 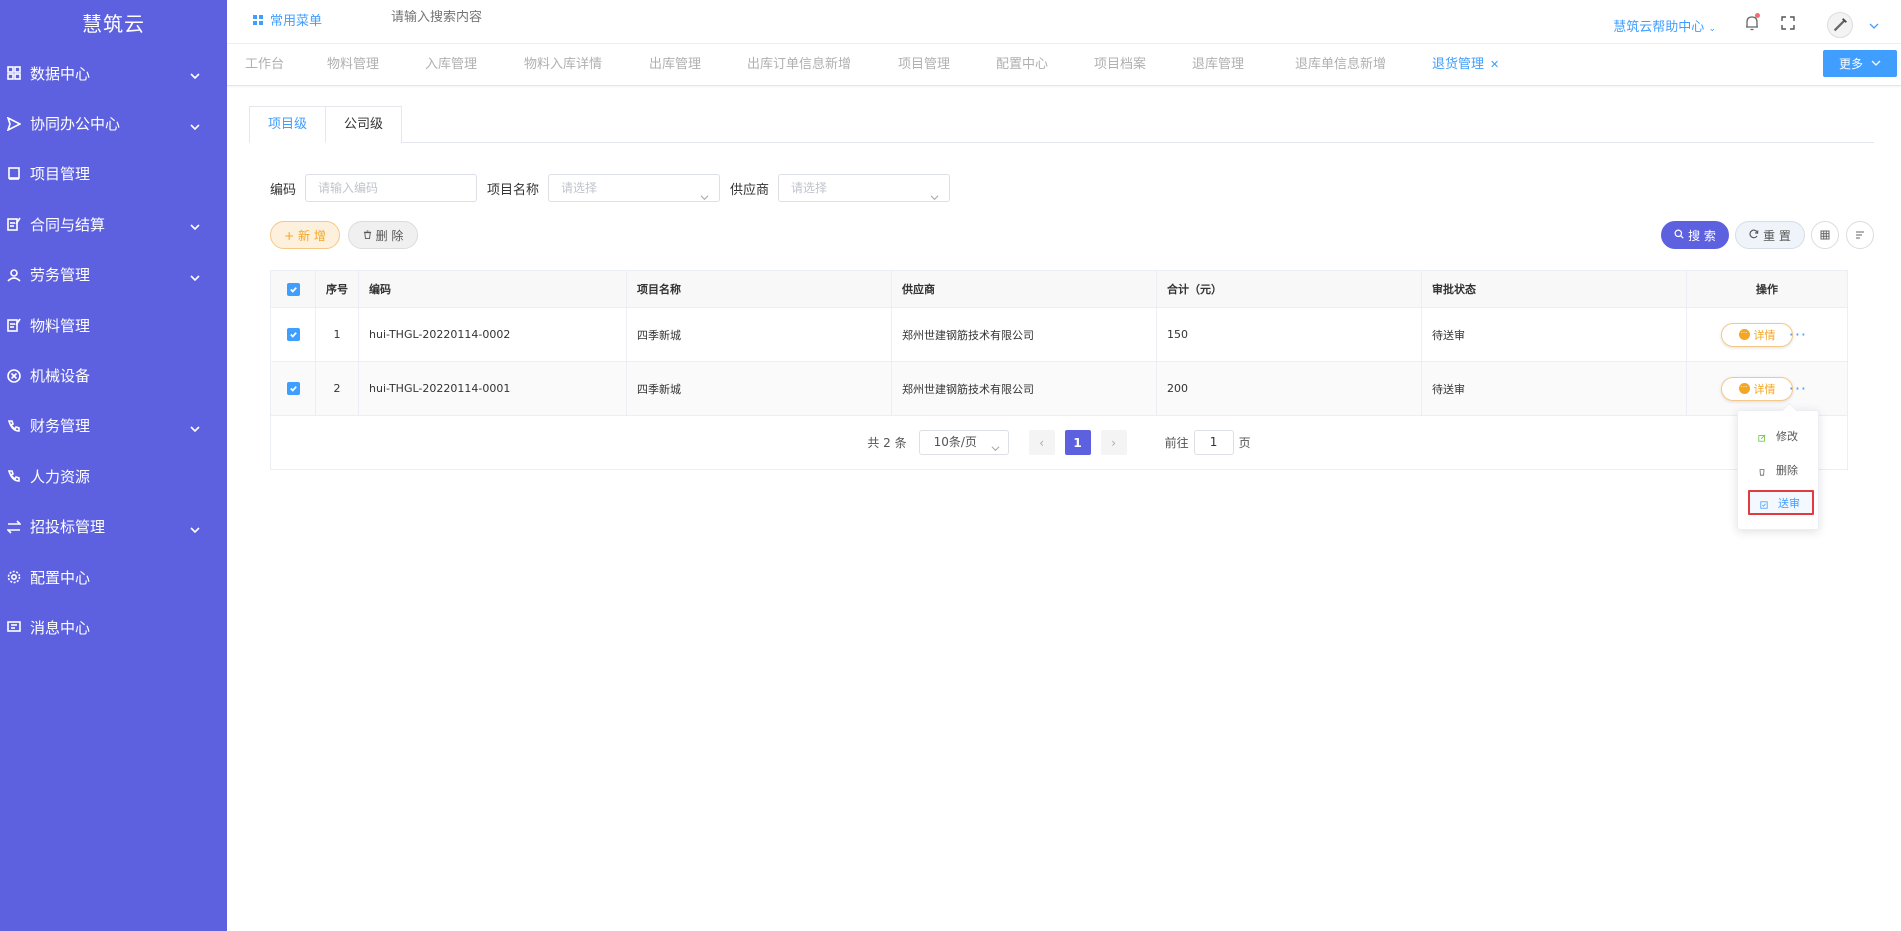 What do you see at coordinates (1752, 22) in the screenshot?
I see `notification-bell-icon` at bounding box center [1752, 22].